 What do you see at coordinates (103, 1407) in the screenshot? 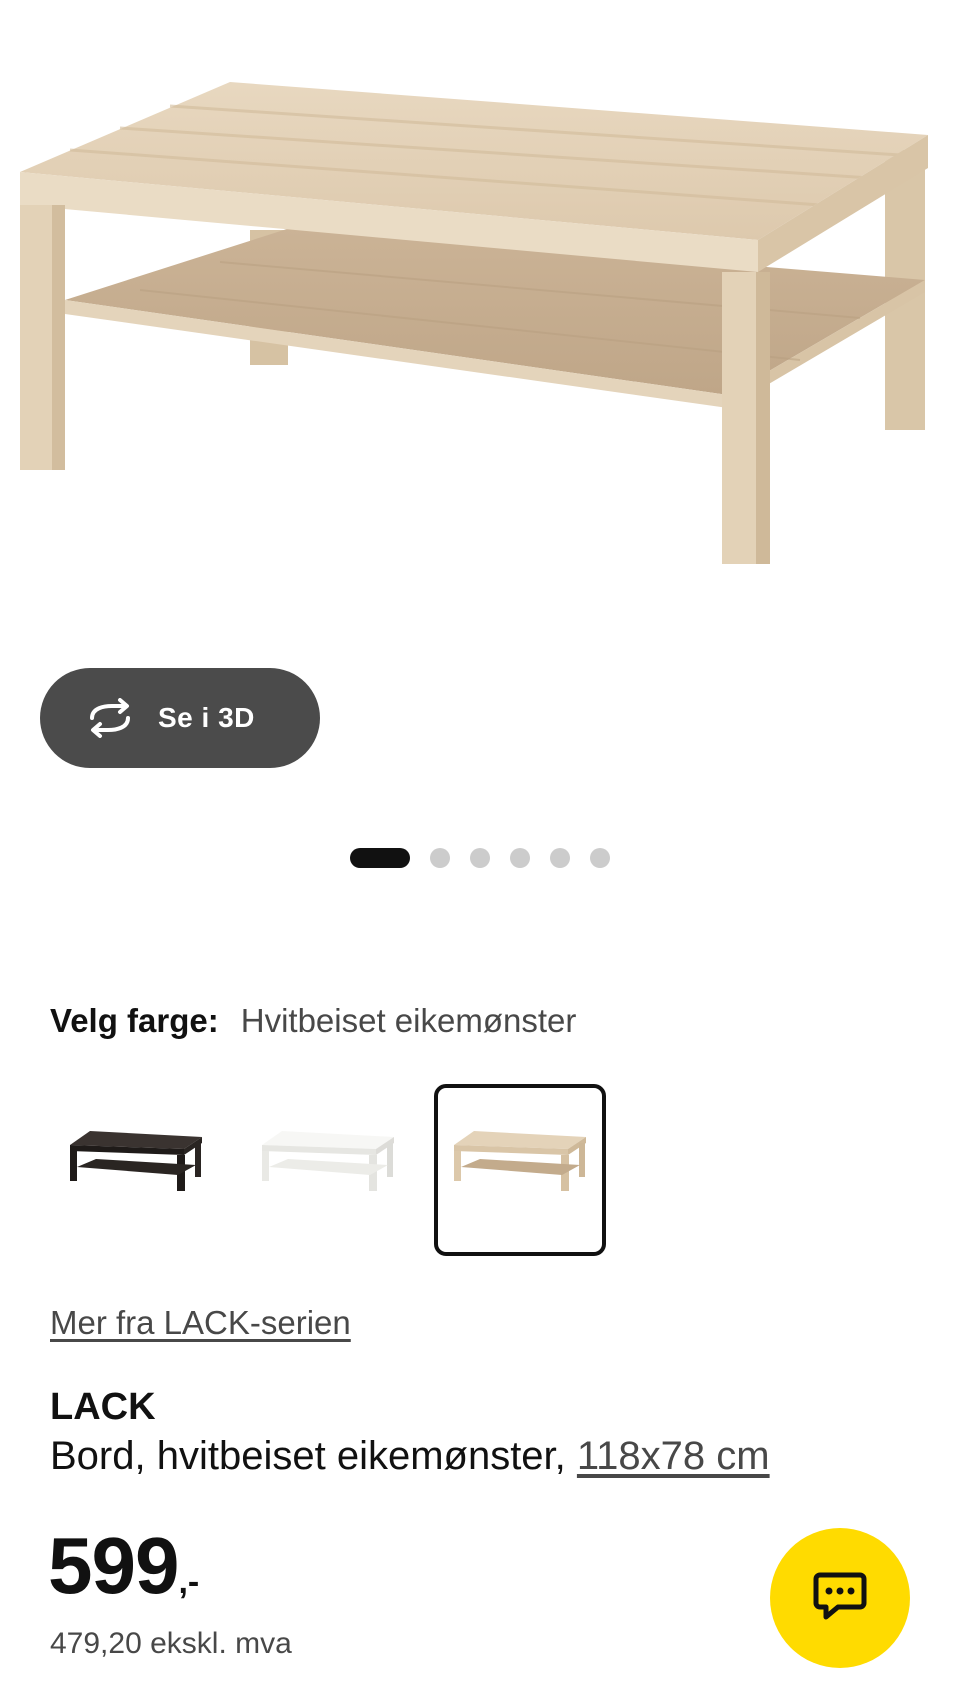
I see `product-name: LACK` at bounding box center [103, 1407].